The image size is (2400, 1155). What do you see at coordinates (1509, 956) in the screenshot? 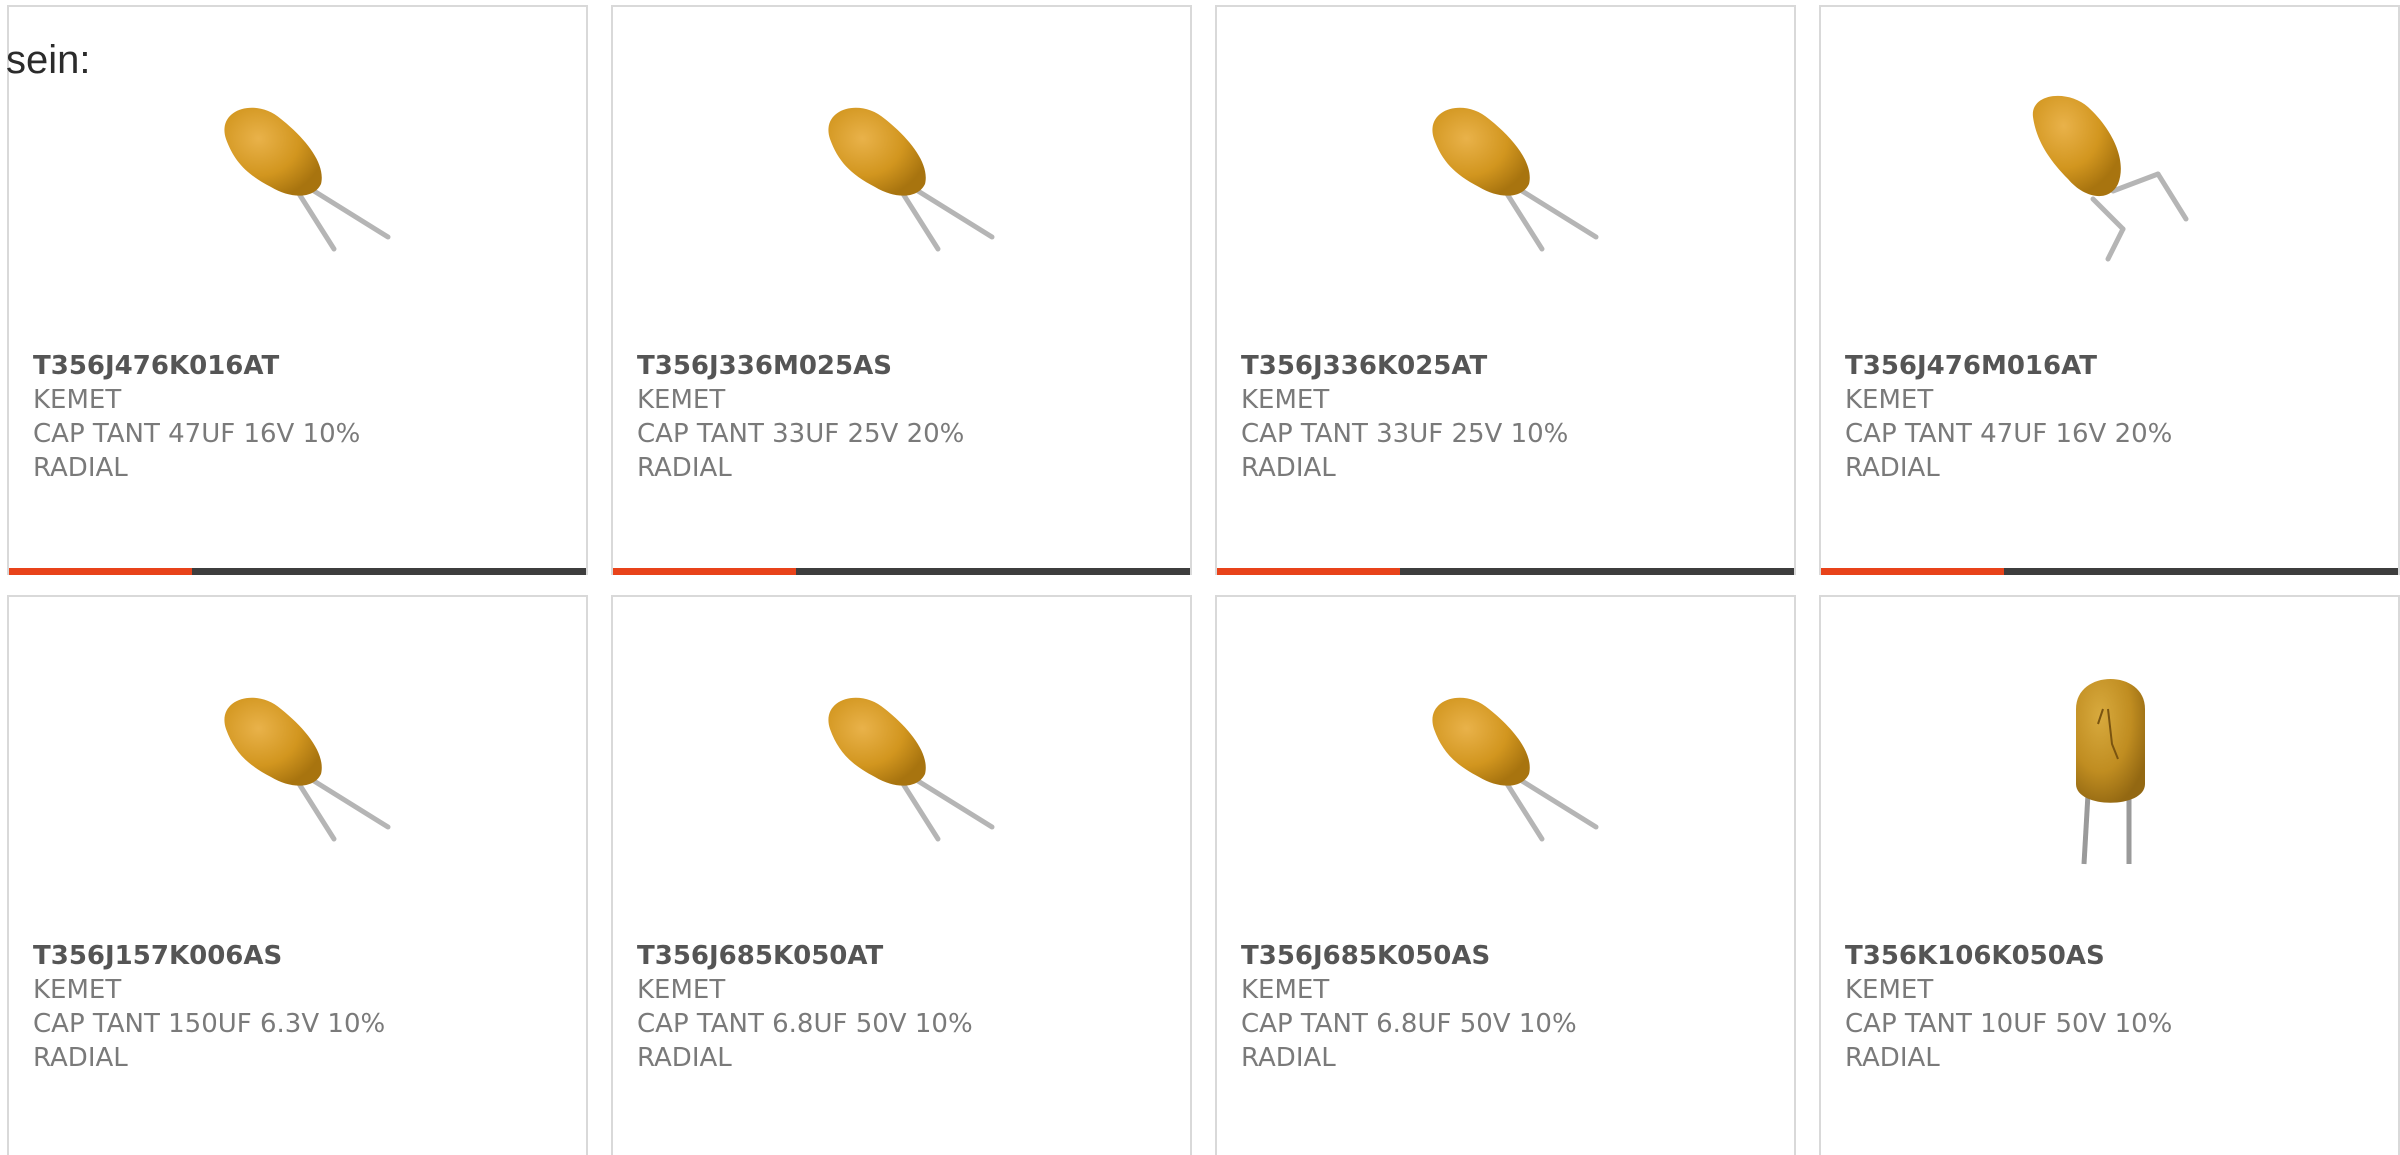
I see `part-number: T356J685K050AS` at bounding box center [1509, 956].